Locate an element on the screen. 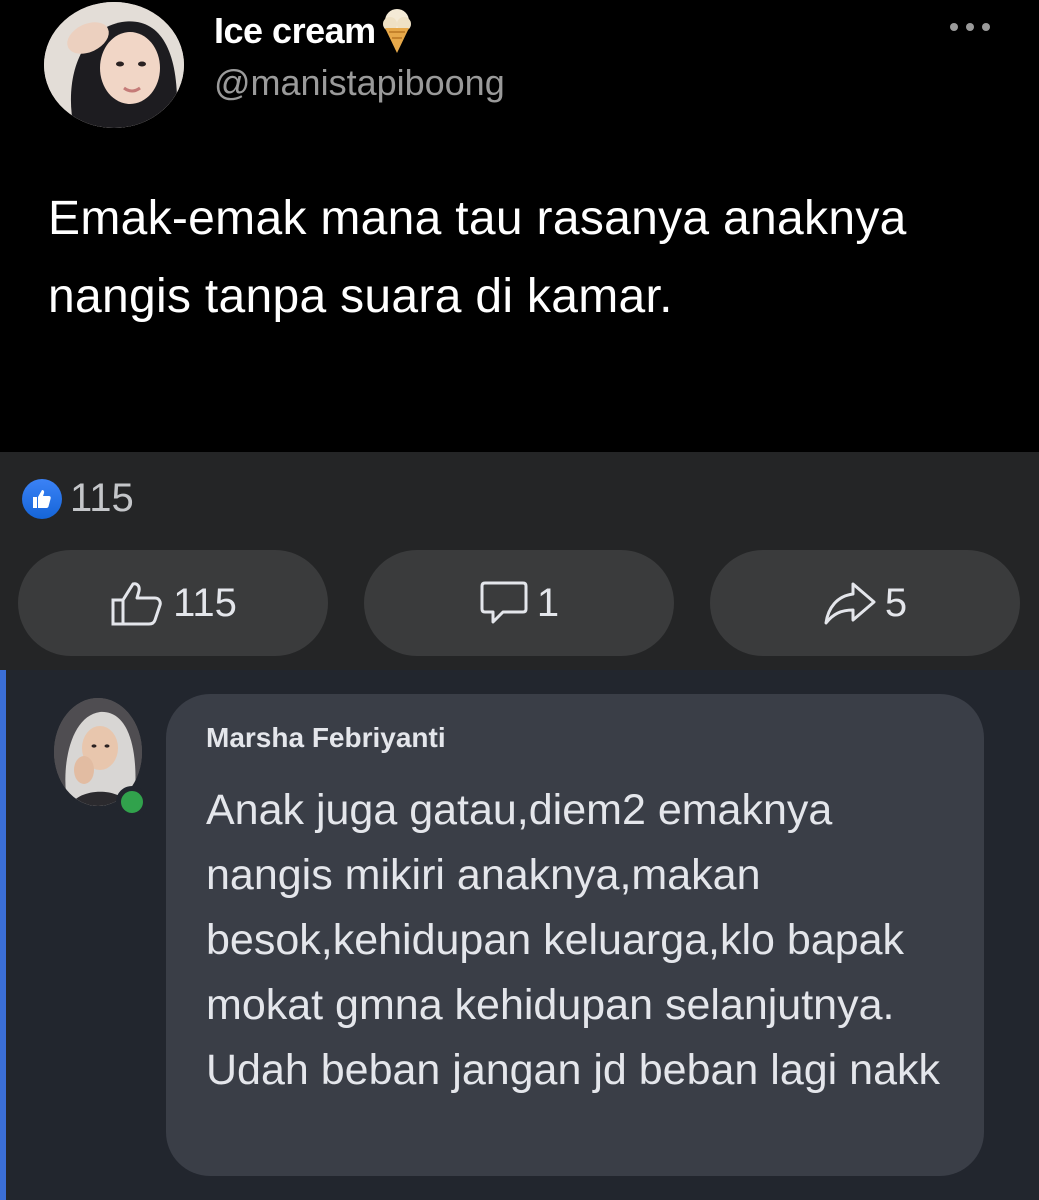 Image resolution: width=1039 pixels, height=1200 pixels. like-count: 115 is located at coordinates (205, 602).